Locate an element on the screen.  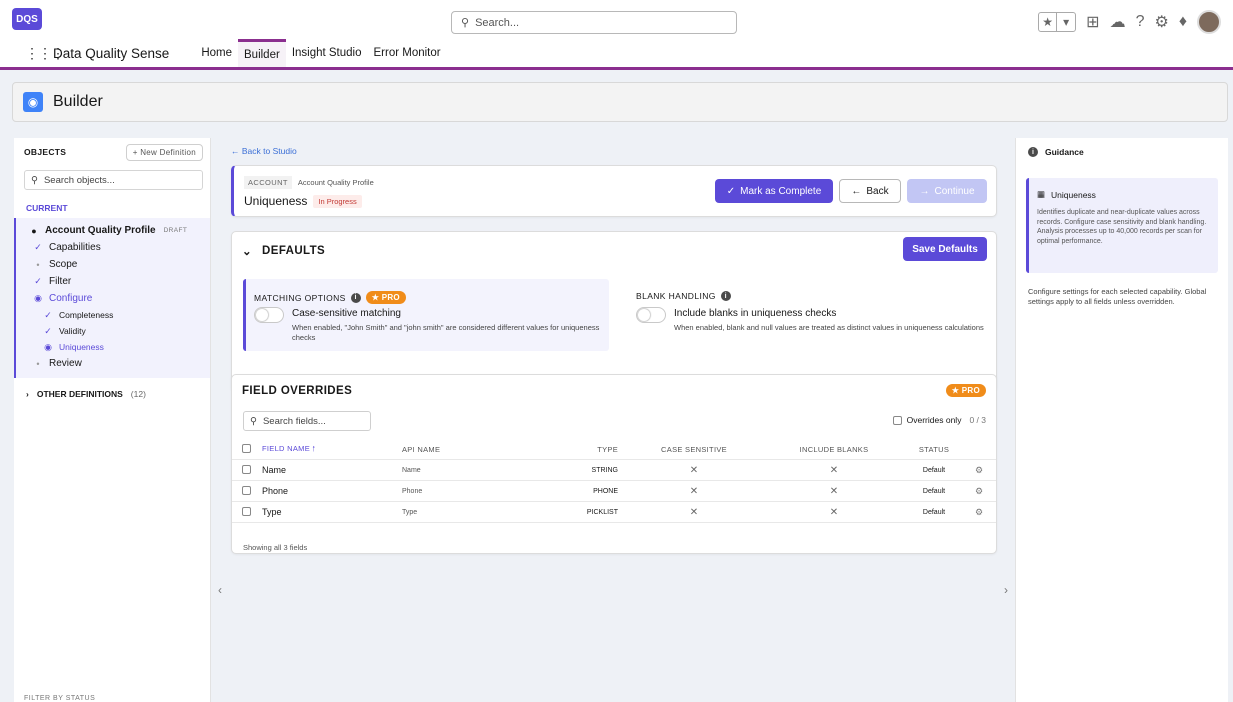
continue-button: → Continue is located at coordinates (947, 191).